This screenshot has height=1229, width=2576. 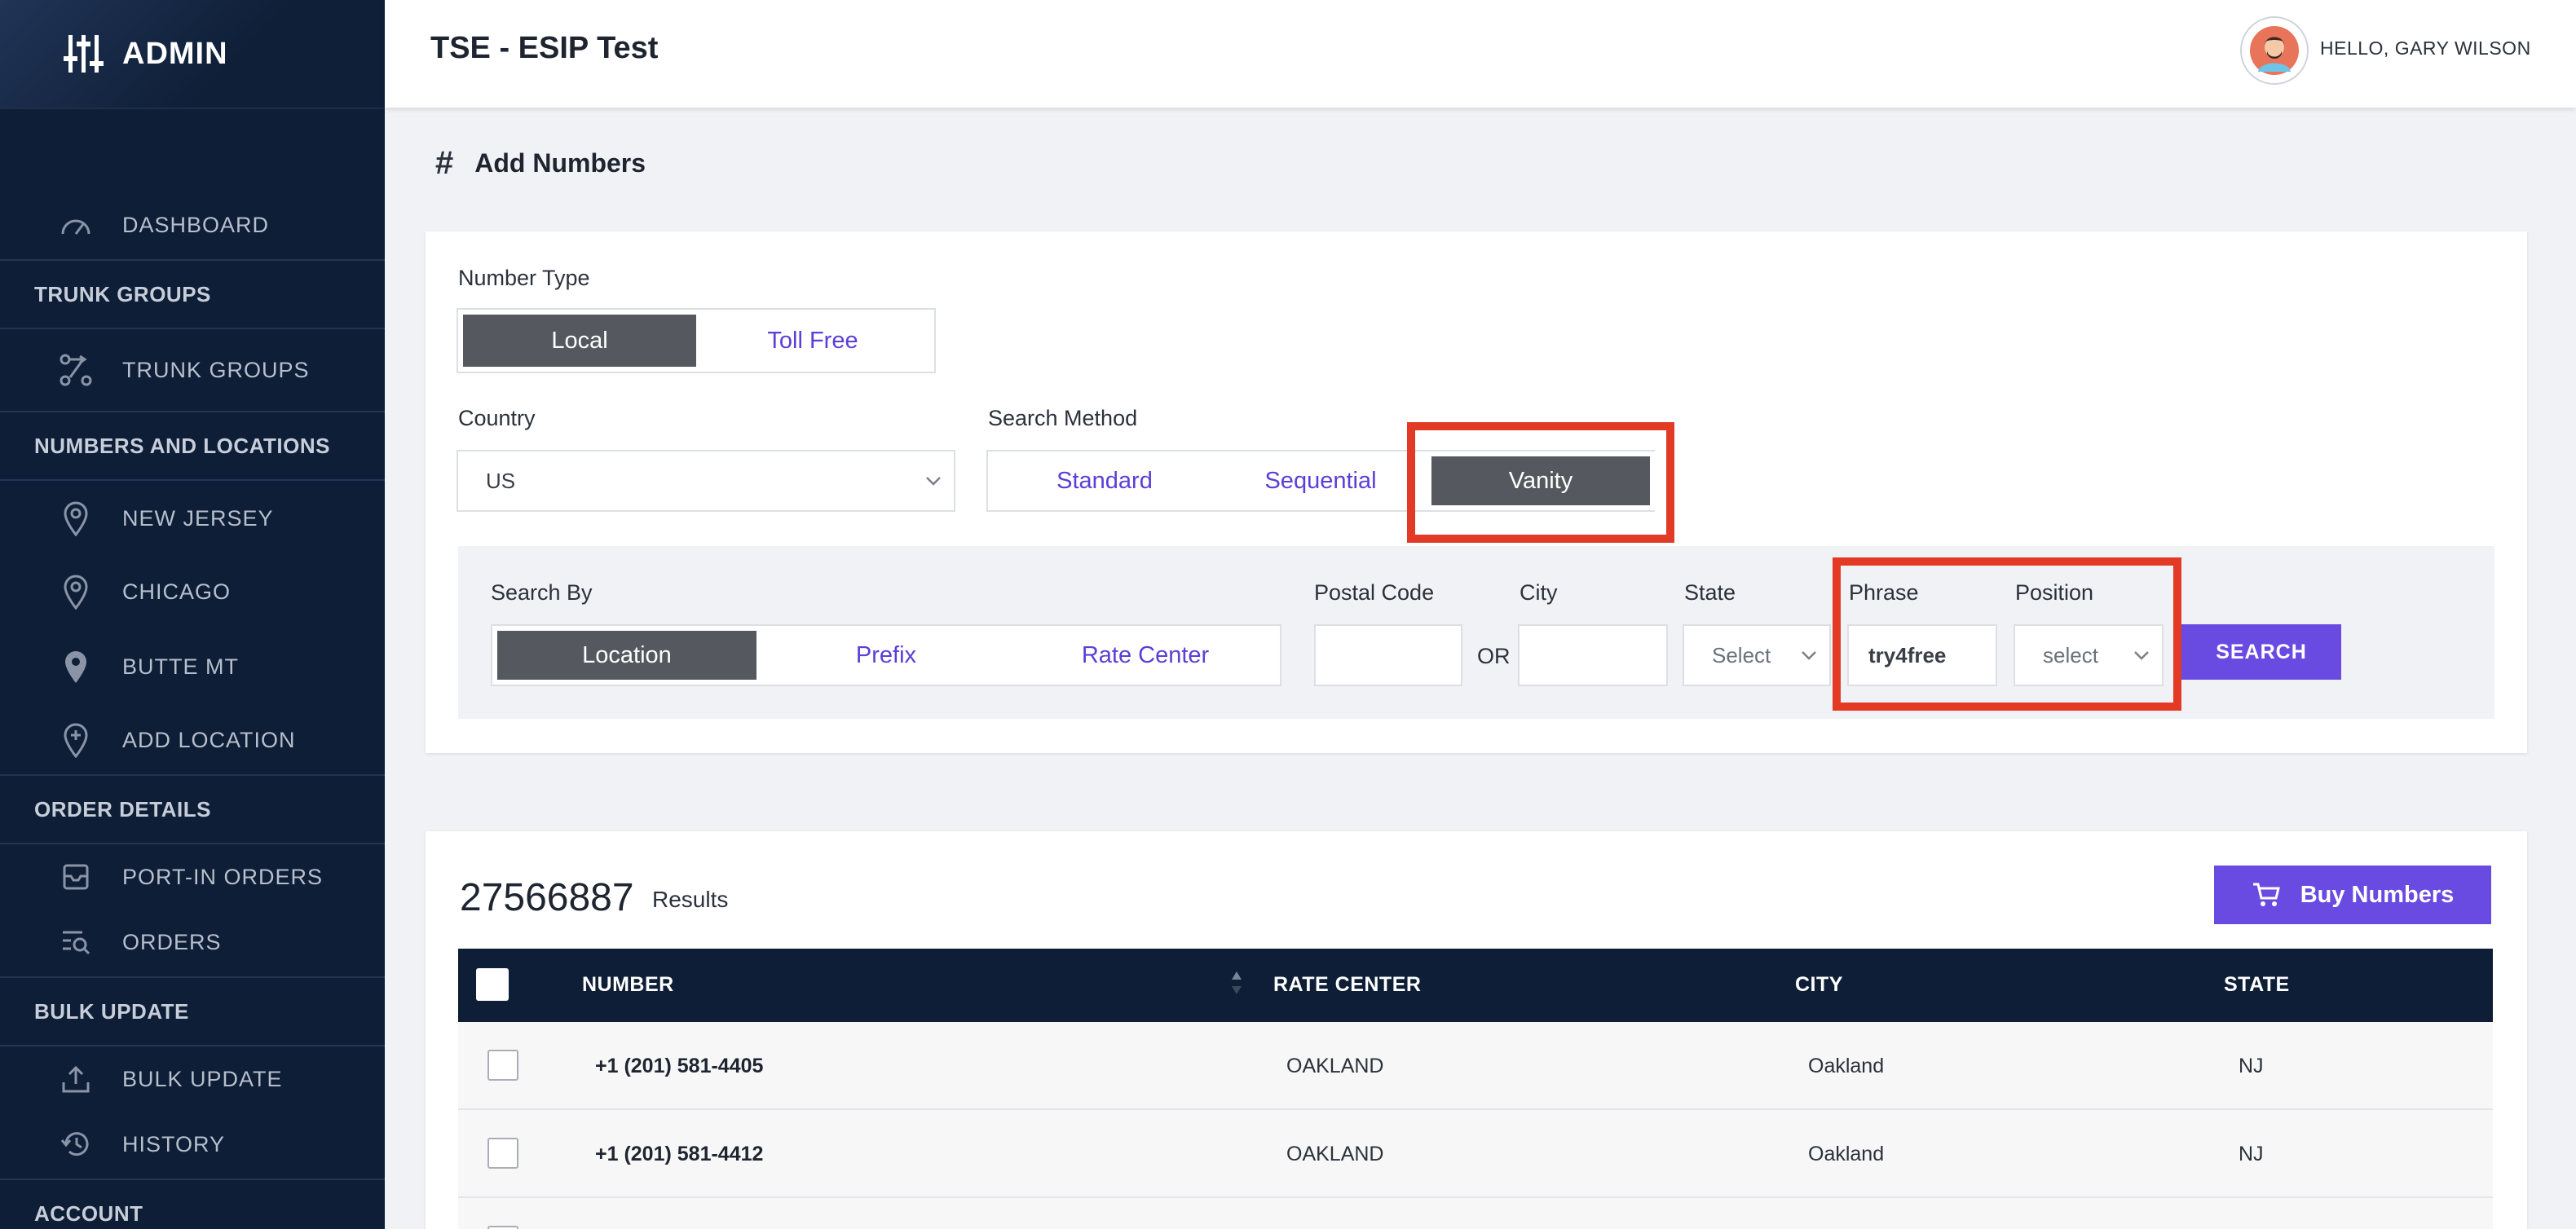 I want to click on page-heading: # Add Numbers, so click(x=540, y=163).